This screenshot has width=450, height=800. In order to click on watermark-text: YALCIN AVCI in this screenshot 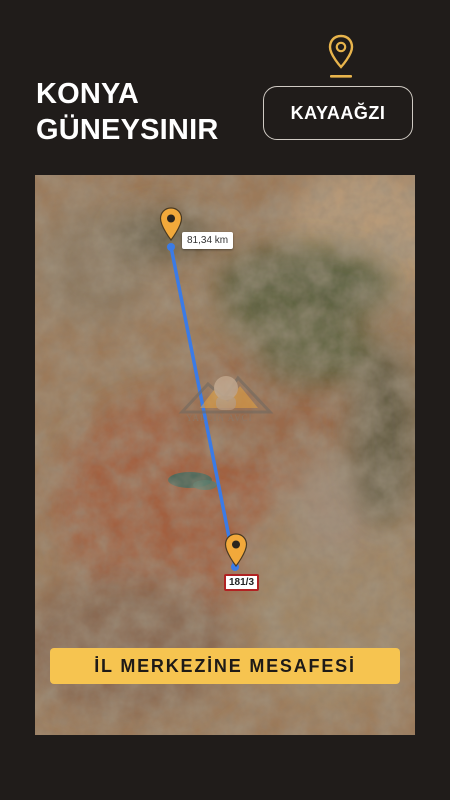, I will do `click(219, 418)`.